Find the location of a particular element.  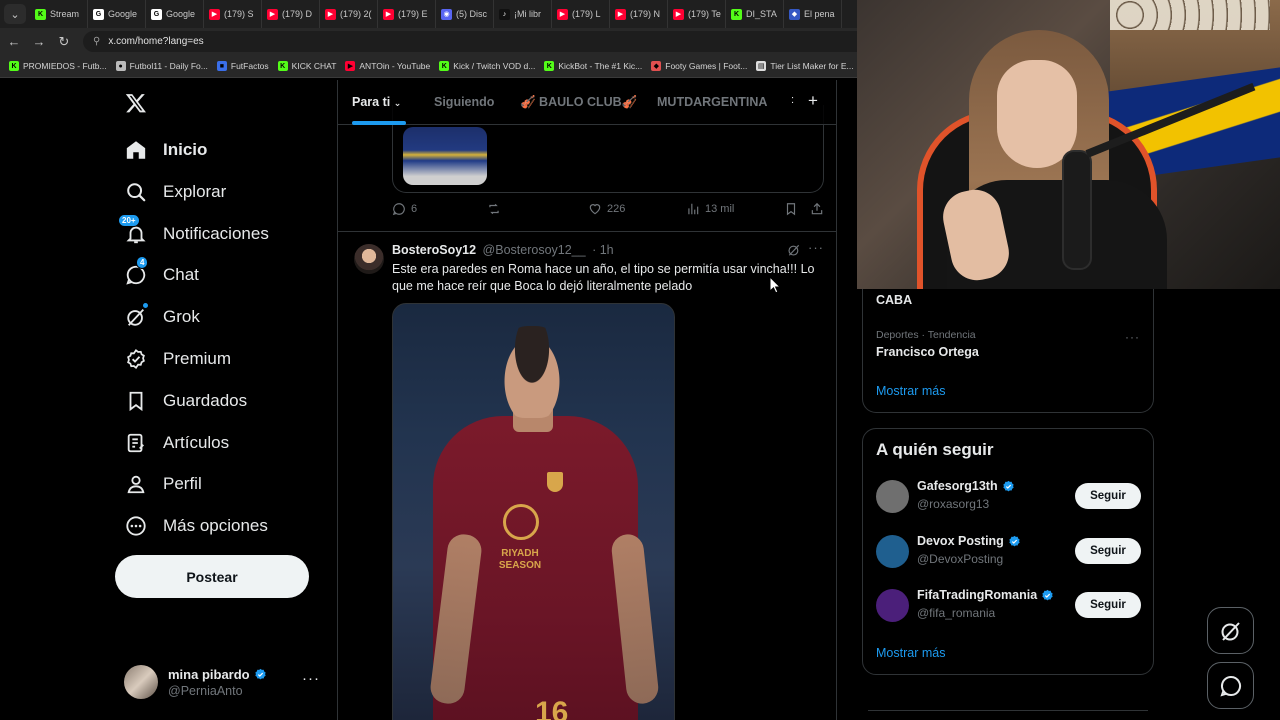

tweet-author-avatar is located at coordinates (369, 259).